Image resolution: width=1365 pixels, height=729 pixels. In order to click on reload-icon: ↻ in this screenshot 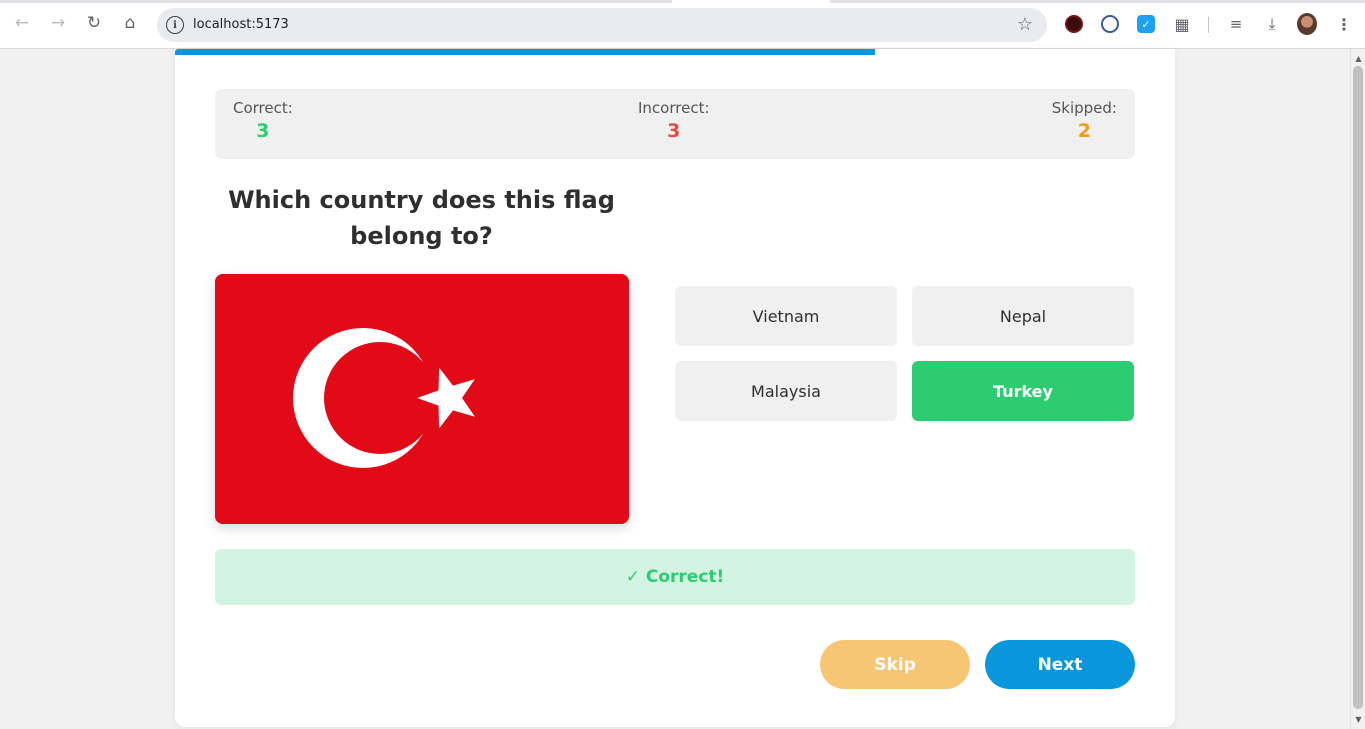, I will do `click(94, 23)`.